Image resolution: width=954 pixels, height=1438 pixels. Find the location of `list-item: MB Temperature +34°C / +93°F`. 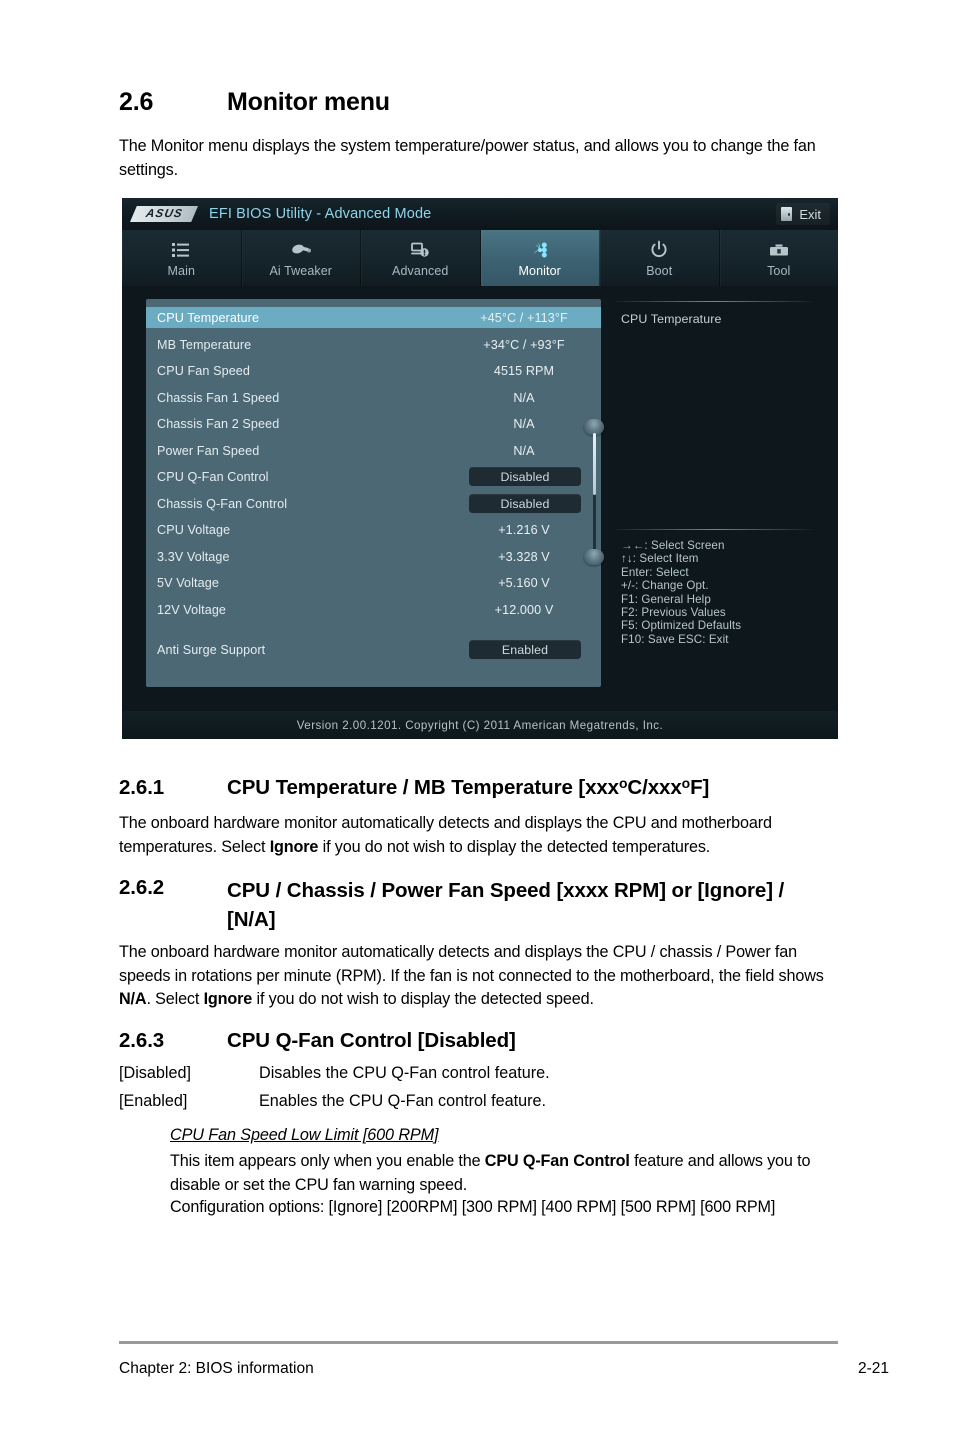

list-item: MB Temperature +34°C / +93°F is located at coordinates (373, 344).